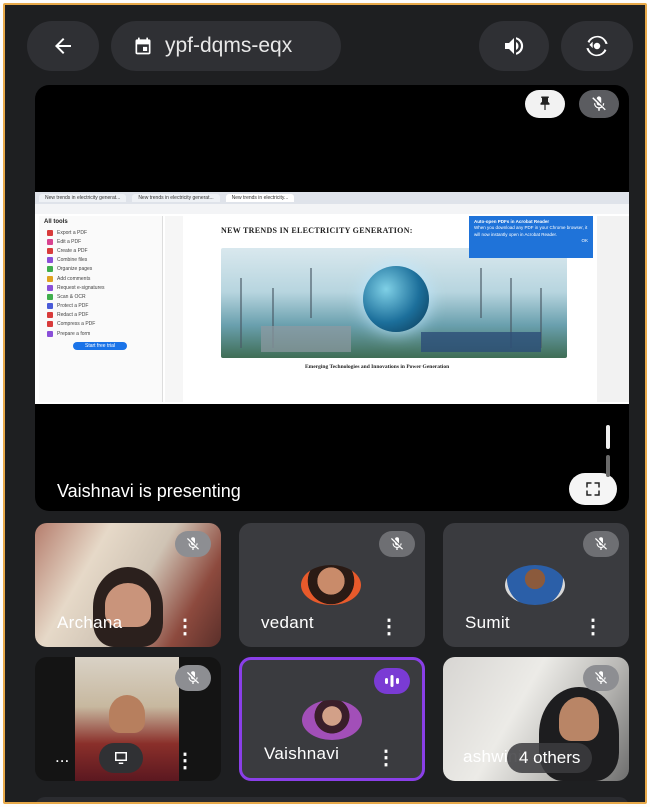 The image size is (650, 807). I want to click on participant-tile: ... ⋮, so click(128, 719).